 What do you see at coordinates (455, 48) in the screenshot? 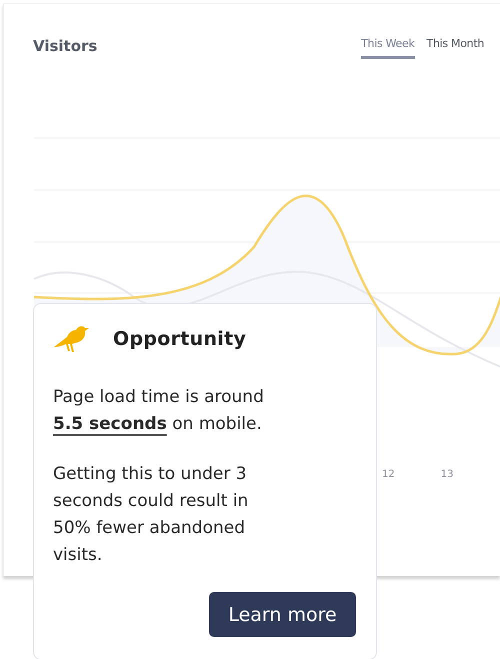
I see `period-tab: This Month` at bounding box center [455, 48].